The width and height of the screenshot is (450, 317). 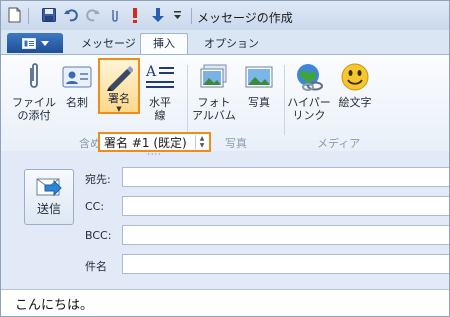 What do you see at coordinates (231, 43) in the screenshot?
I see `tab-options: オプション` at bounding box center [231, 43].